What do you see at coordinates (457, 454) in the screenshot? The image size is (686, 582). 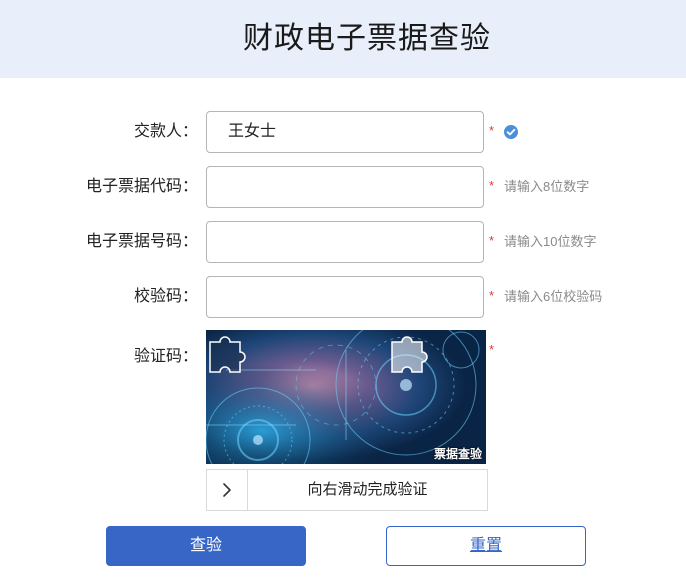 I see `captcha-watermark: 票据查验` at bounding box center [457, 454].